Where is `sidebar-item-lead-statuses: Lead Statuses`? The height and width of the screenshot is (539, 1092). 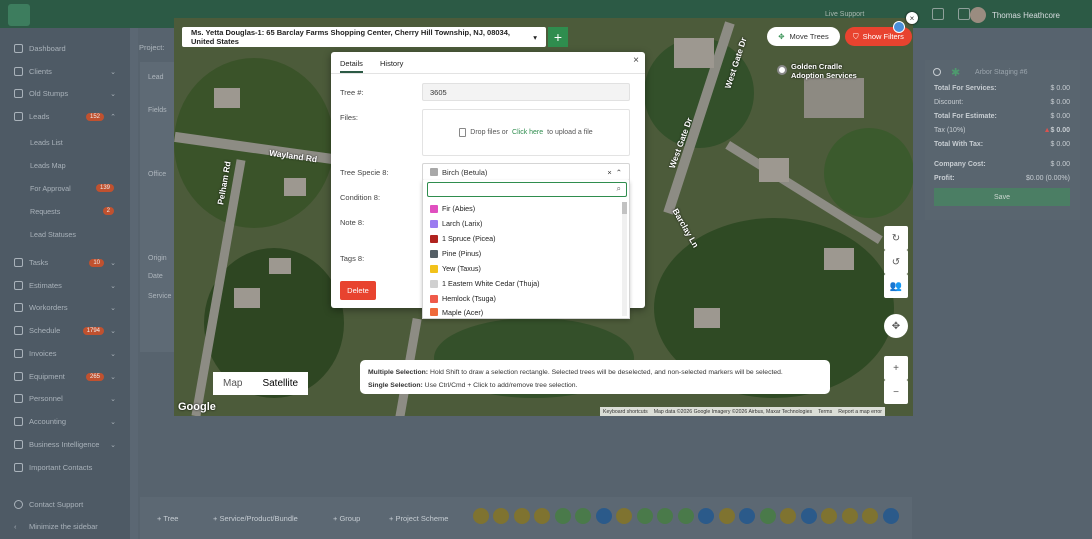 sidebar-item-lead-statuses: Lead Statuses is located at coordinates (53, 234).